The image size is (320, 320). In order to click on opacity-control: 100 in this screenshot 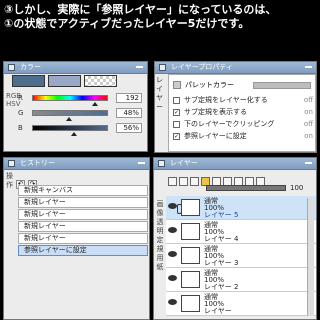, I will do `click(258, 188)`.